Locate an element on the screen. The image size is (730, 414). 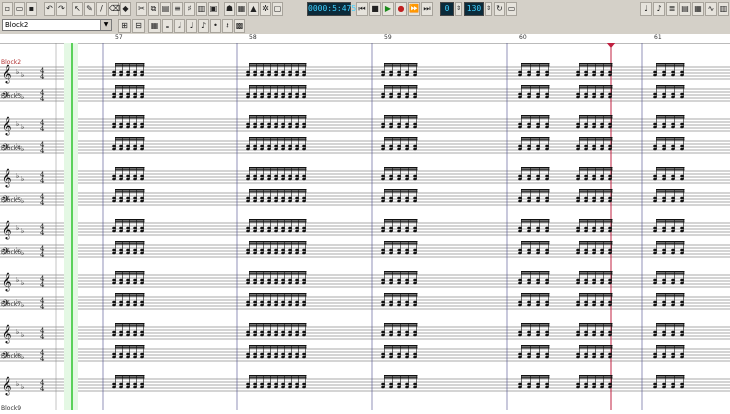
paste-icon: ▤ is located at coordinates (165, 9).